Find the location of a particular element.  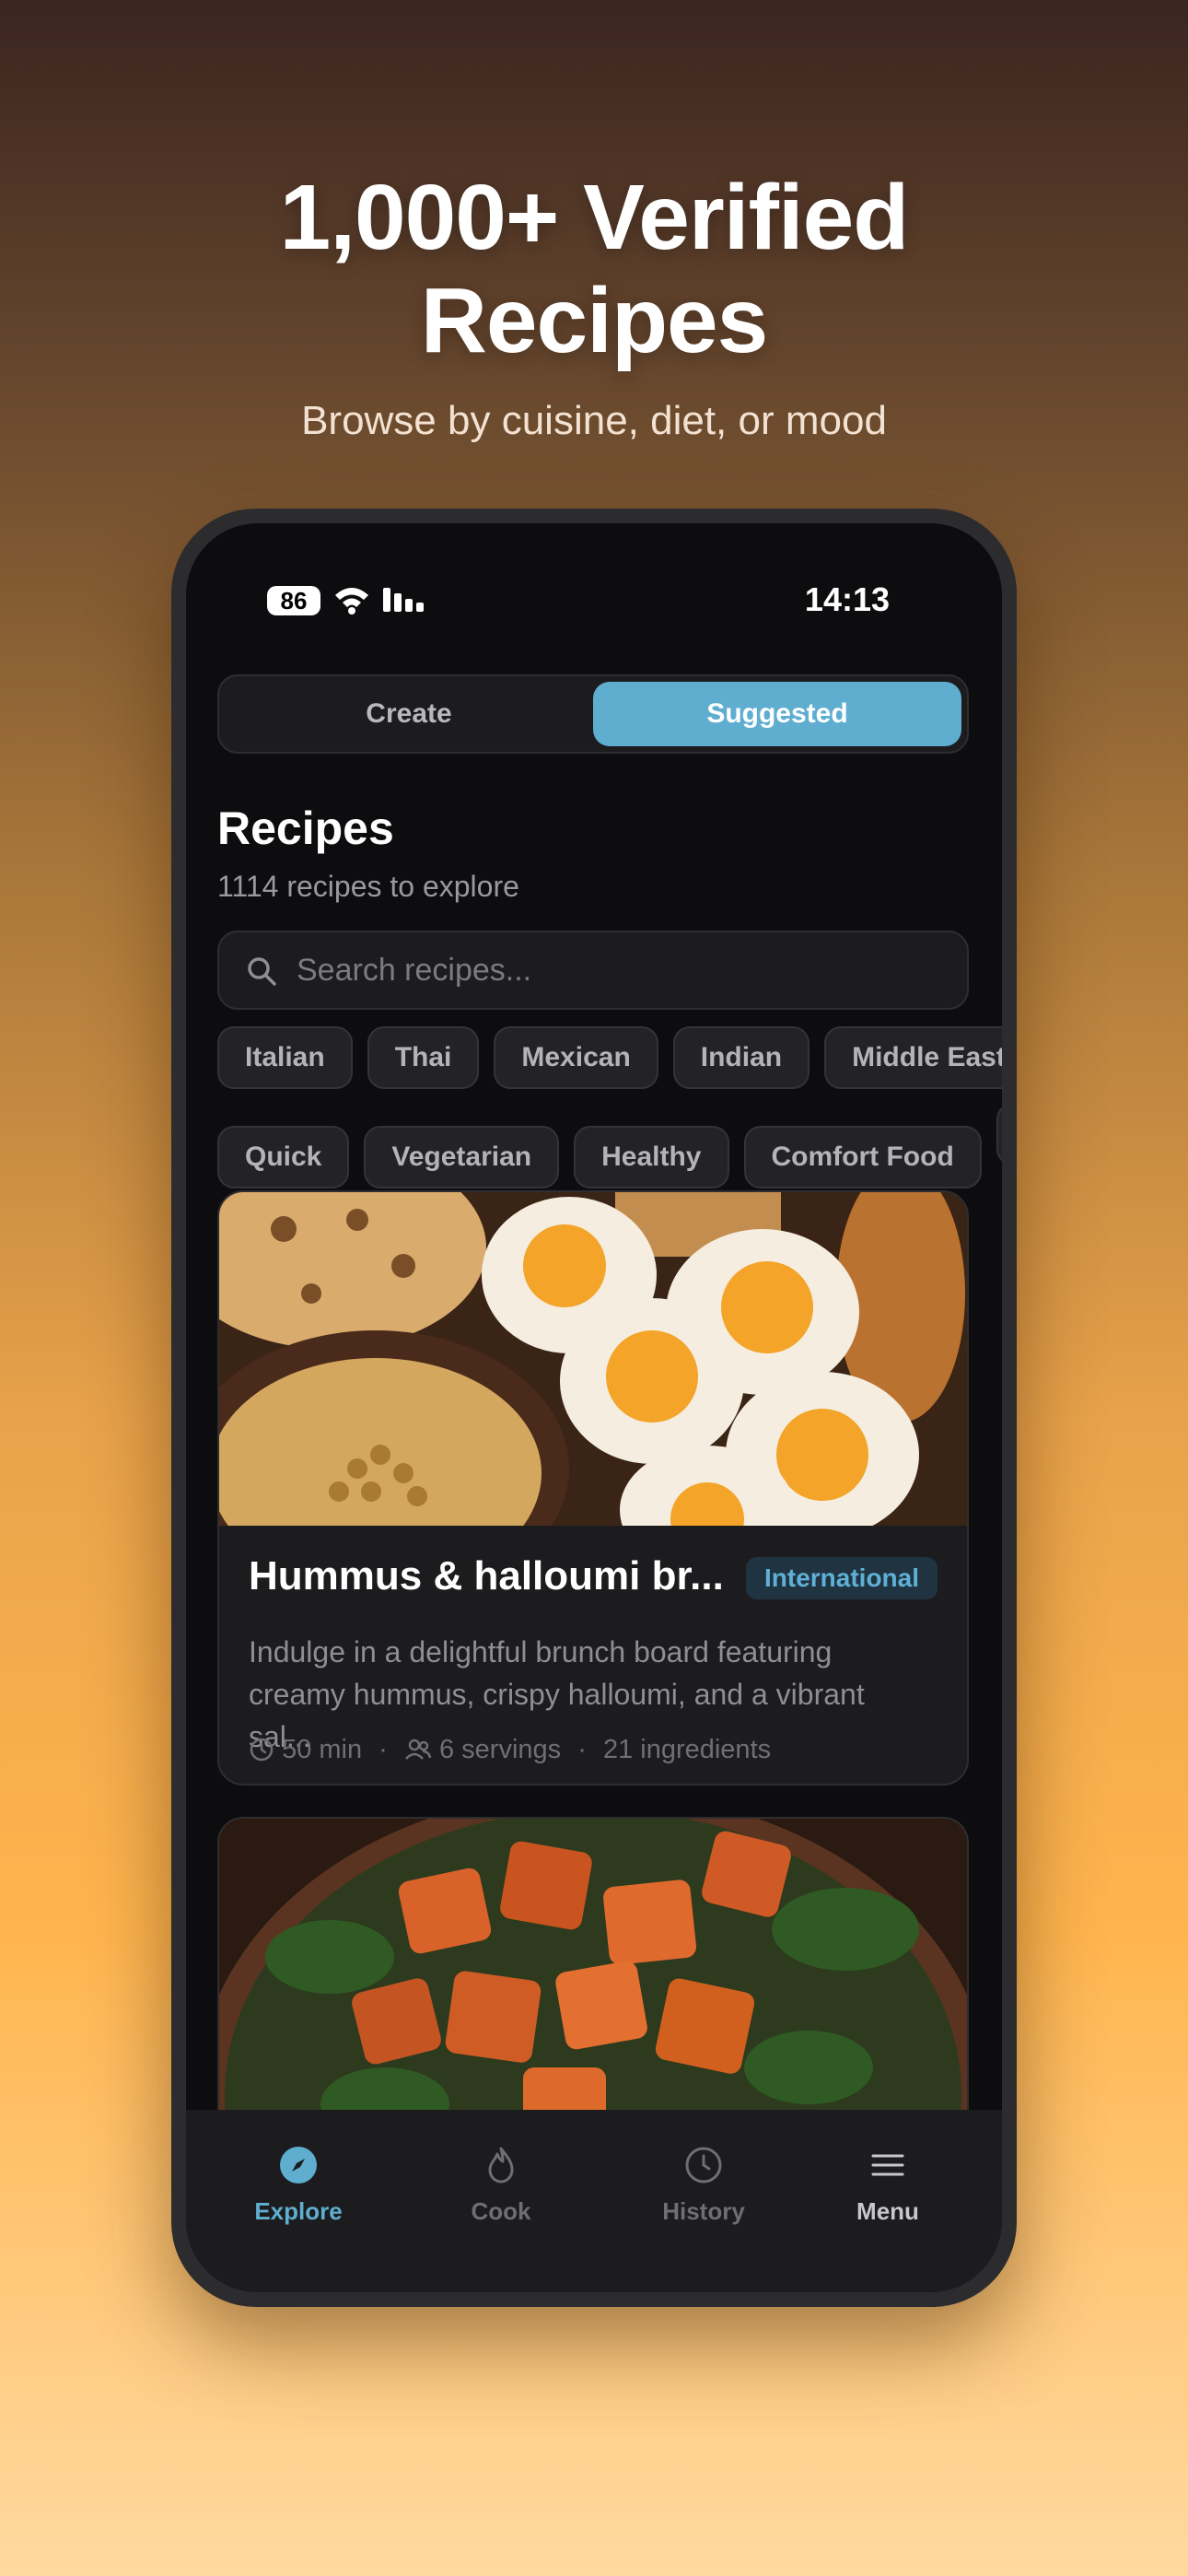

hero-title-line2: Recipes is located at coordinates (594, 320).